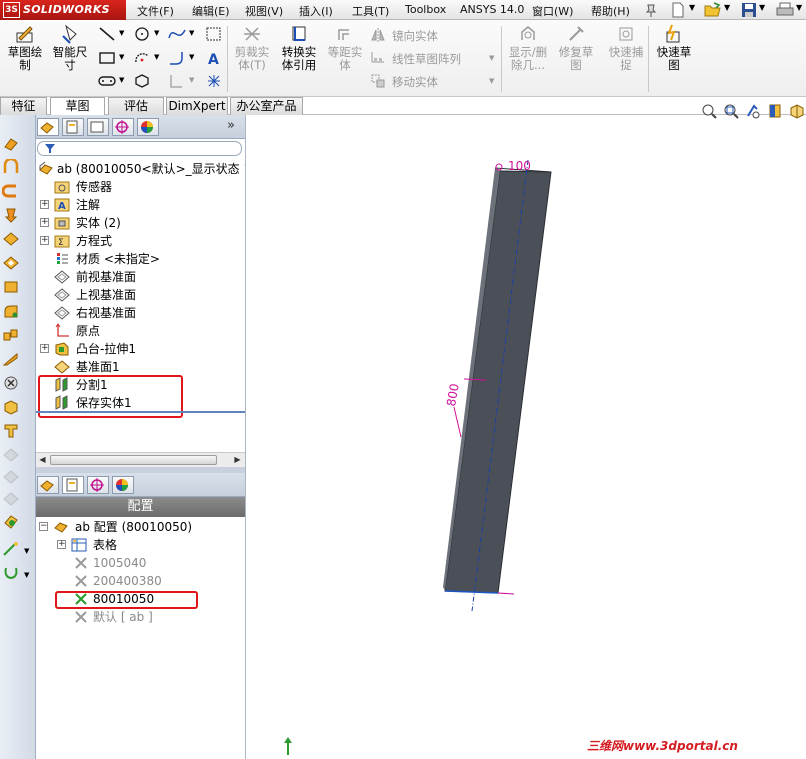 The image size is (806, 759). I want to click on scroll-right-icon: ▶, so click(237, 460).